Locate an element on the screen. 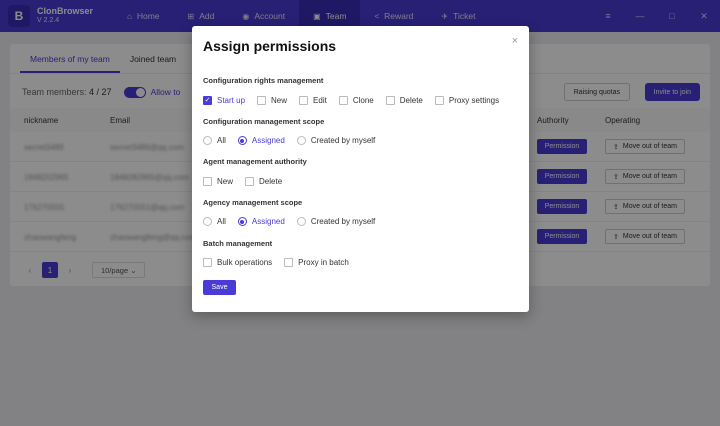  checkbox-proxy-settings: Proxy settings is located at coordinates (466, 100).